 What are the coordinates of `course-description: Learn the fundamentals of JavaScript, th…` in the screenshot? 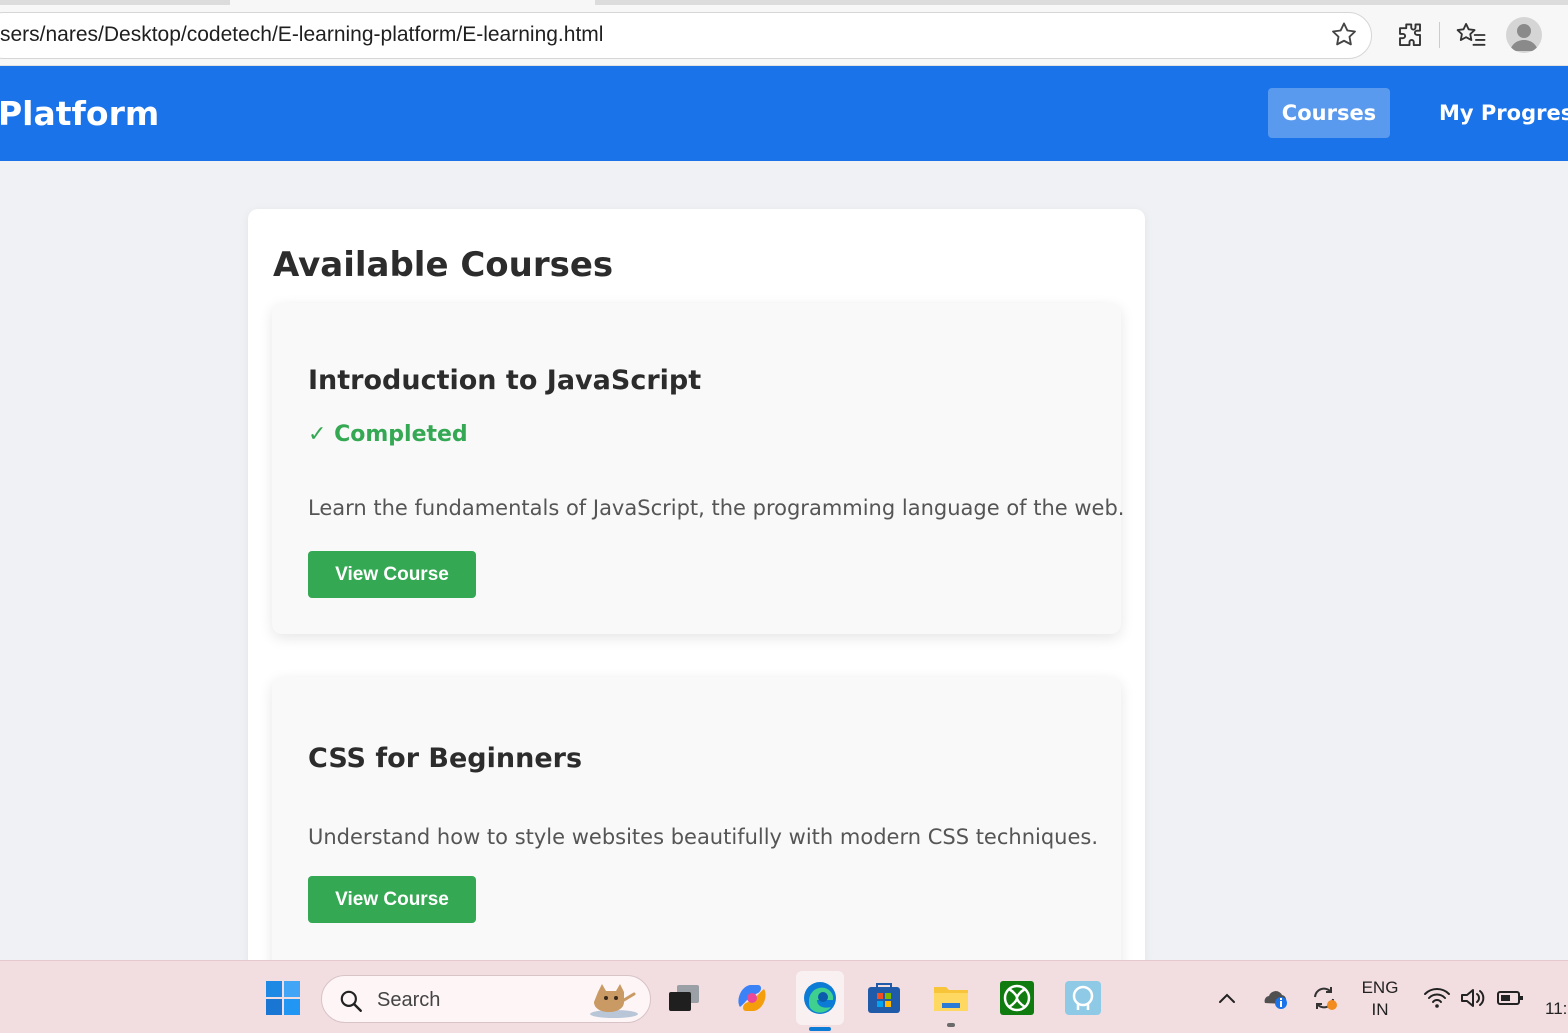 It's located at (716, 508).